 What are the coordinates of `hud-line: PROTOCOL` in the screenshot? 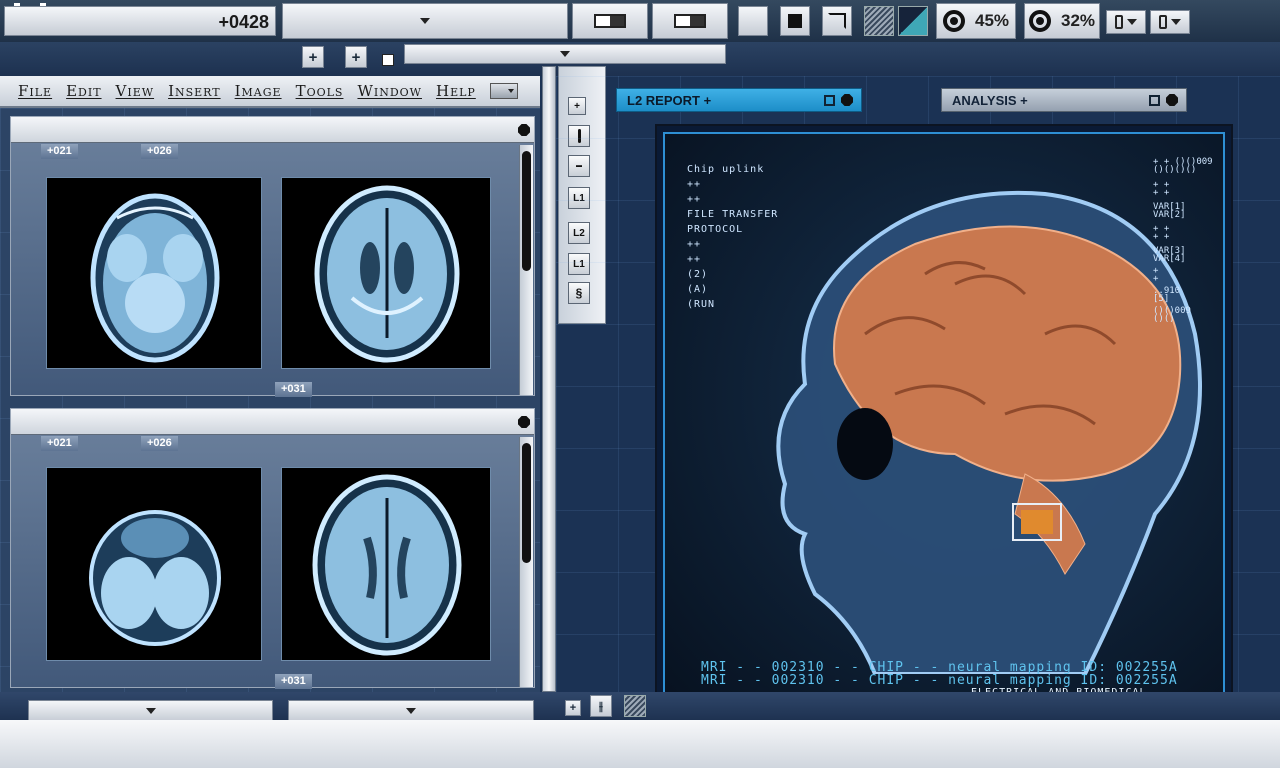 It's located at (715, 229).